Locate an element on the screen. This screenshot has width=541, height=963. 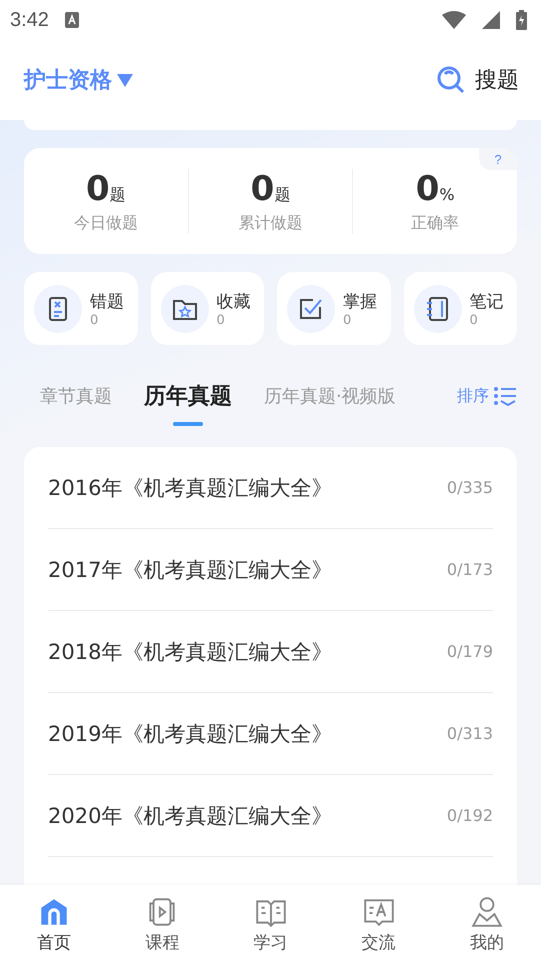
tab: 历年真题 is located at coordinates (188, 396).